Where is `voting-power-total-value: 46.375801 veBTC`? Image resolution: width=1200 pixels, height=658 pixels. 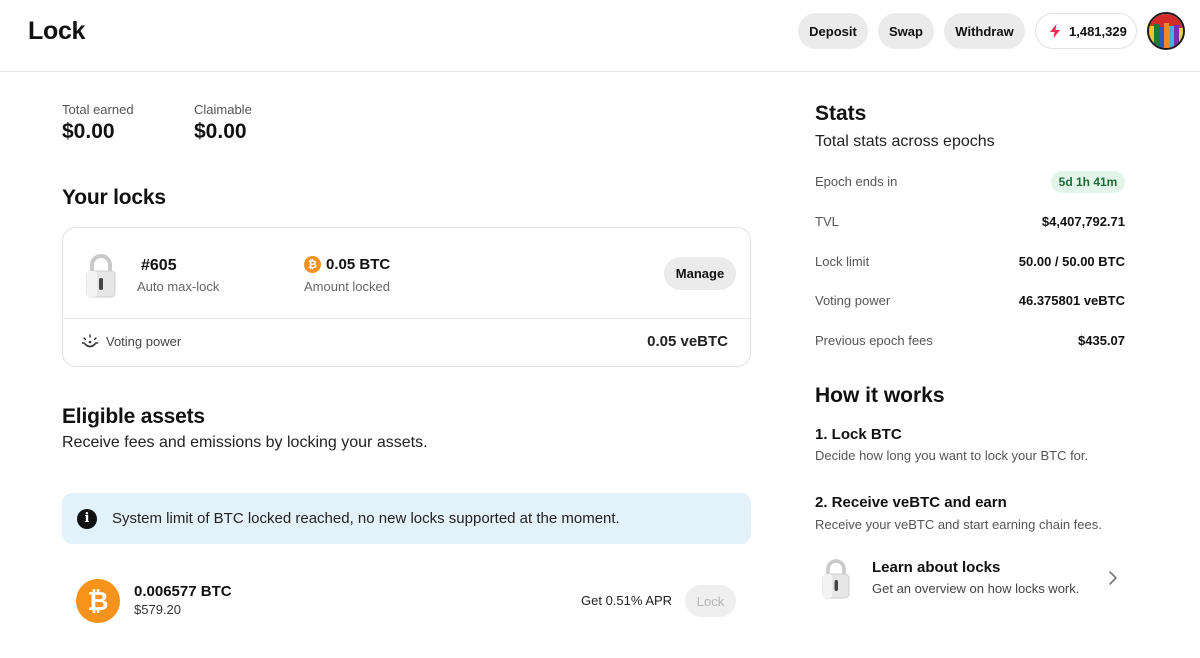 voting-power-total-value: 46.375801 veBTC is located at coordinates (1071, 300).